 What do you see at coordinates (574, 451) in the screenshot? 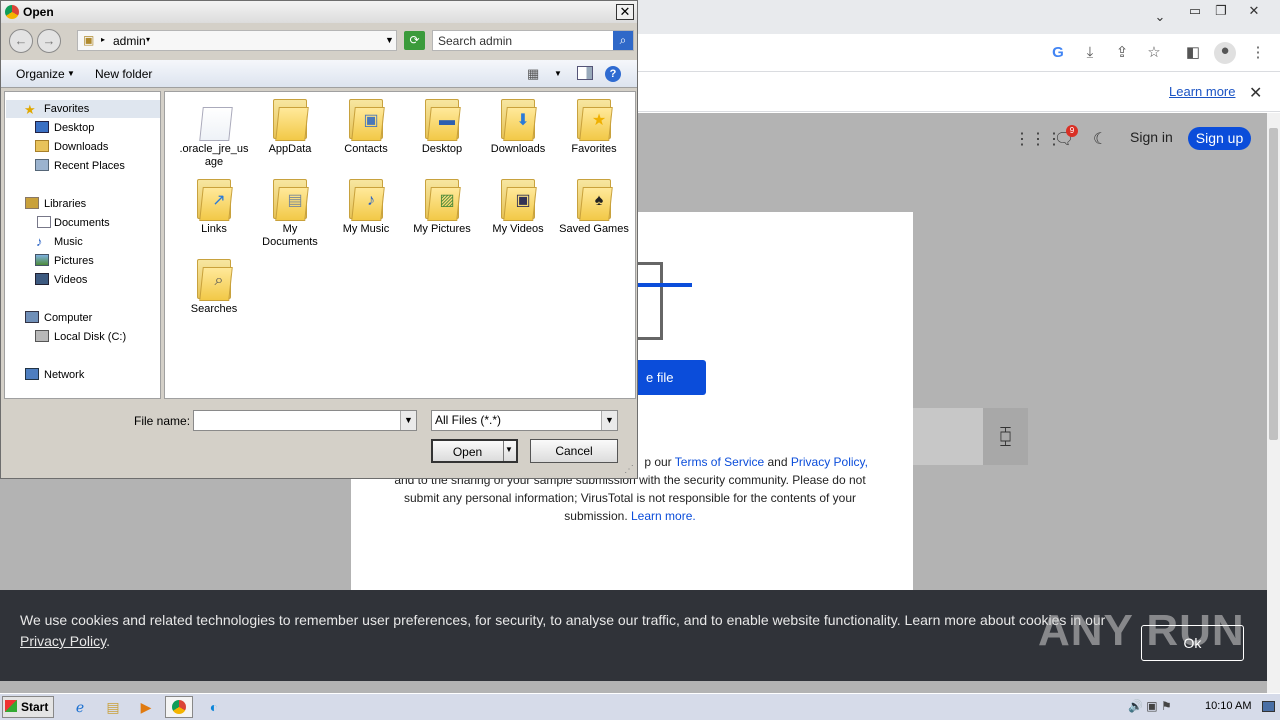
I see `cancel-button: Cancel` at bounding box center [574, 451].